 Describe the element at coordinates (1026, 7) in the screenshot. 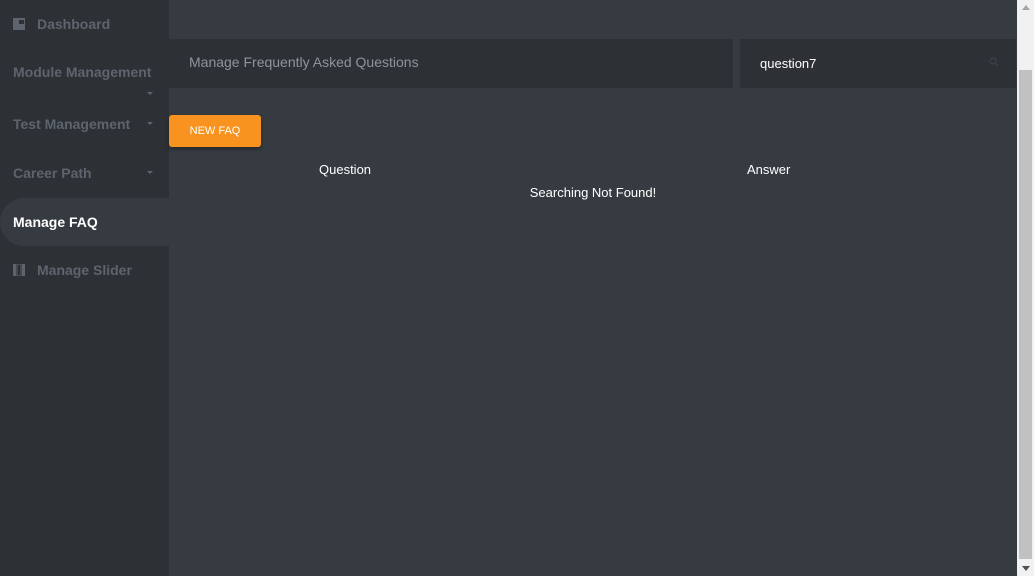

I see `scroll-up-icon` at that location.